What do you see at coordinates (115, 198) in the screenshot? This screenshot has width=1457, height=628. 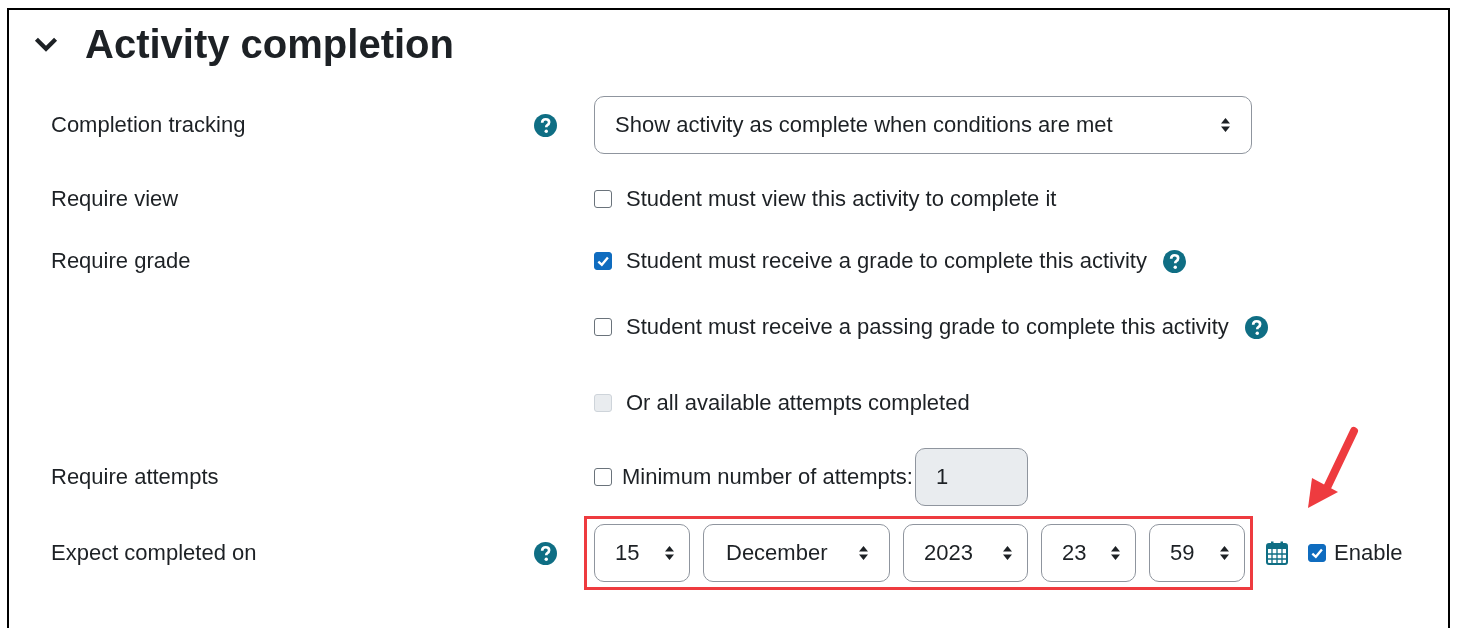 I see `field-label: Require view` at bounding box center [115, 198].